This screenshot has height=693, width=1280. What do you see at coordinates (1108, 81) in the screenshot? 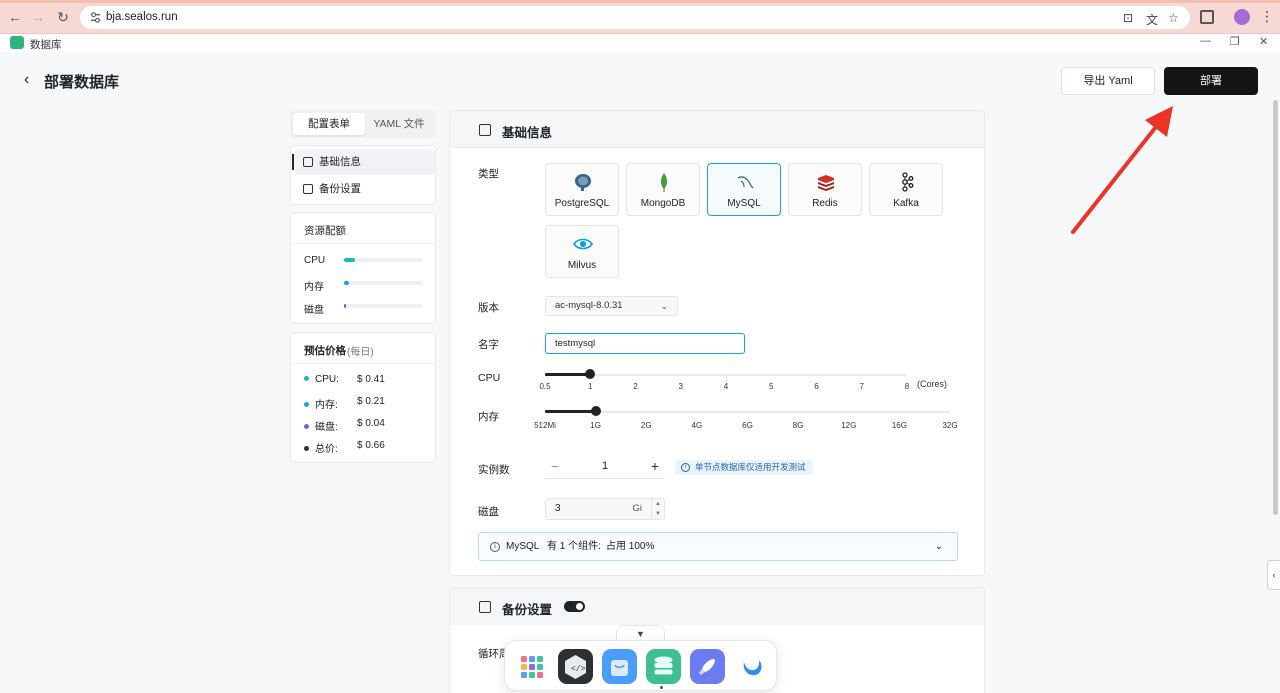
I see `export-yaml-button: 导出 Yaml` at bounding box center [1108, 81].